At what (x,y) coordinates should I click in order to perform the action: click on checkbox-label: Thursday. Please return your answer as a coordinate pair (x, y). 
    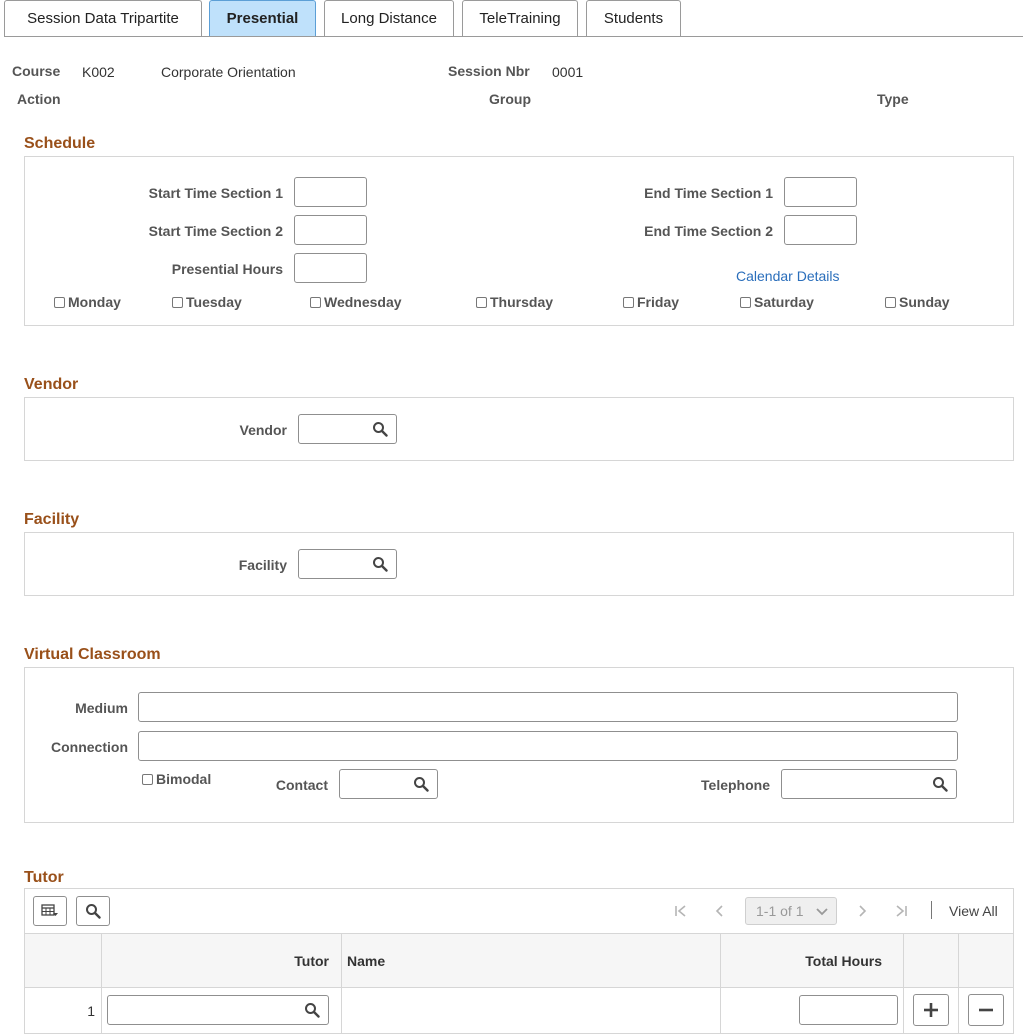
    Looking at the image, I should click on (522, 302).